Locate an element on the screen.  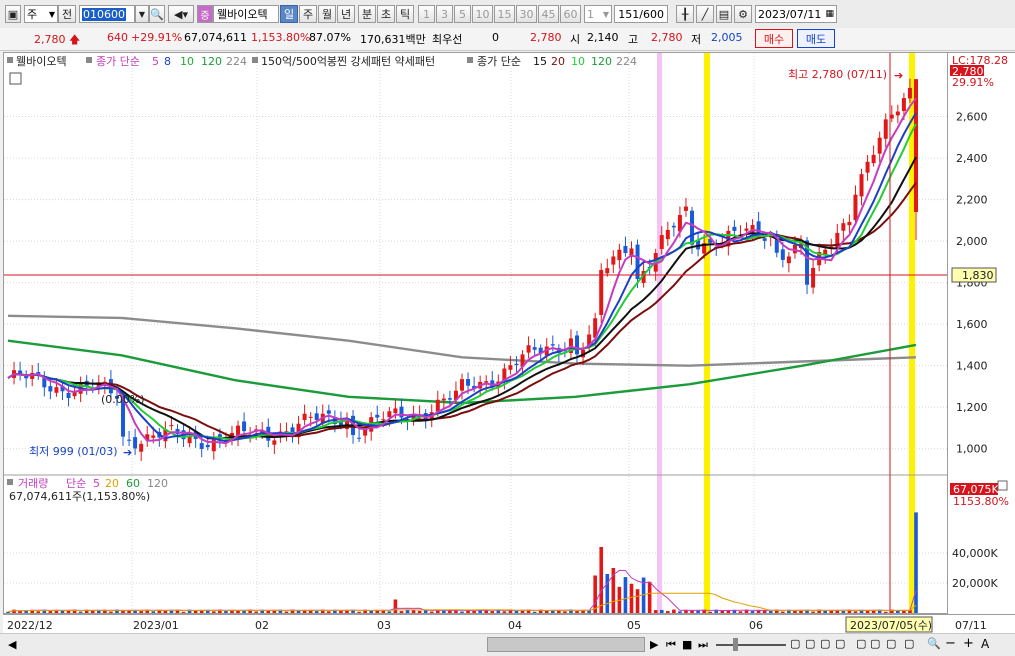
trend-icon: ╱ is located at coordinates (705, 14).